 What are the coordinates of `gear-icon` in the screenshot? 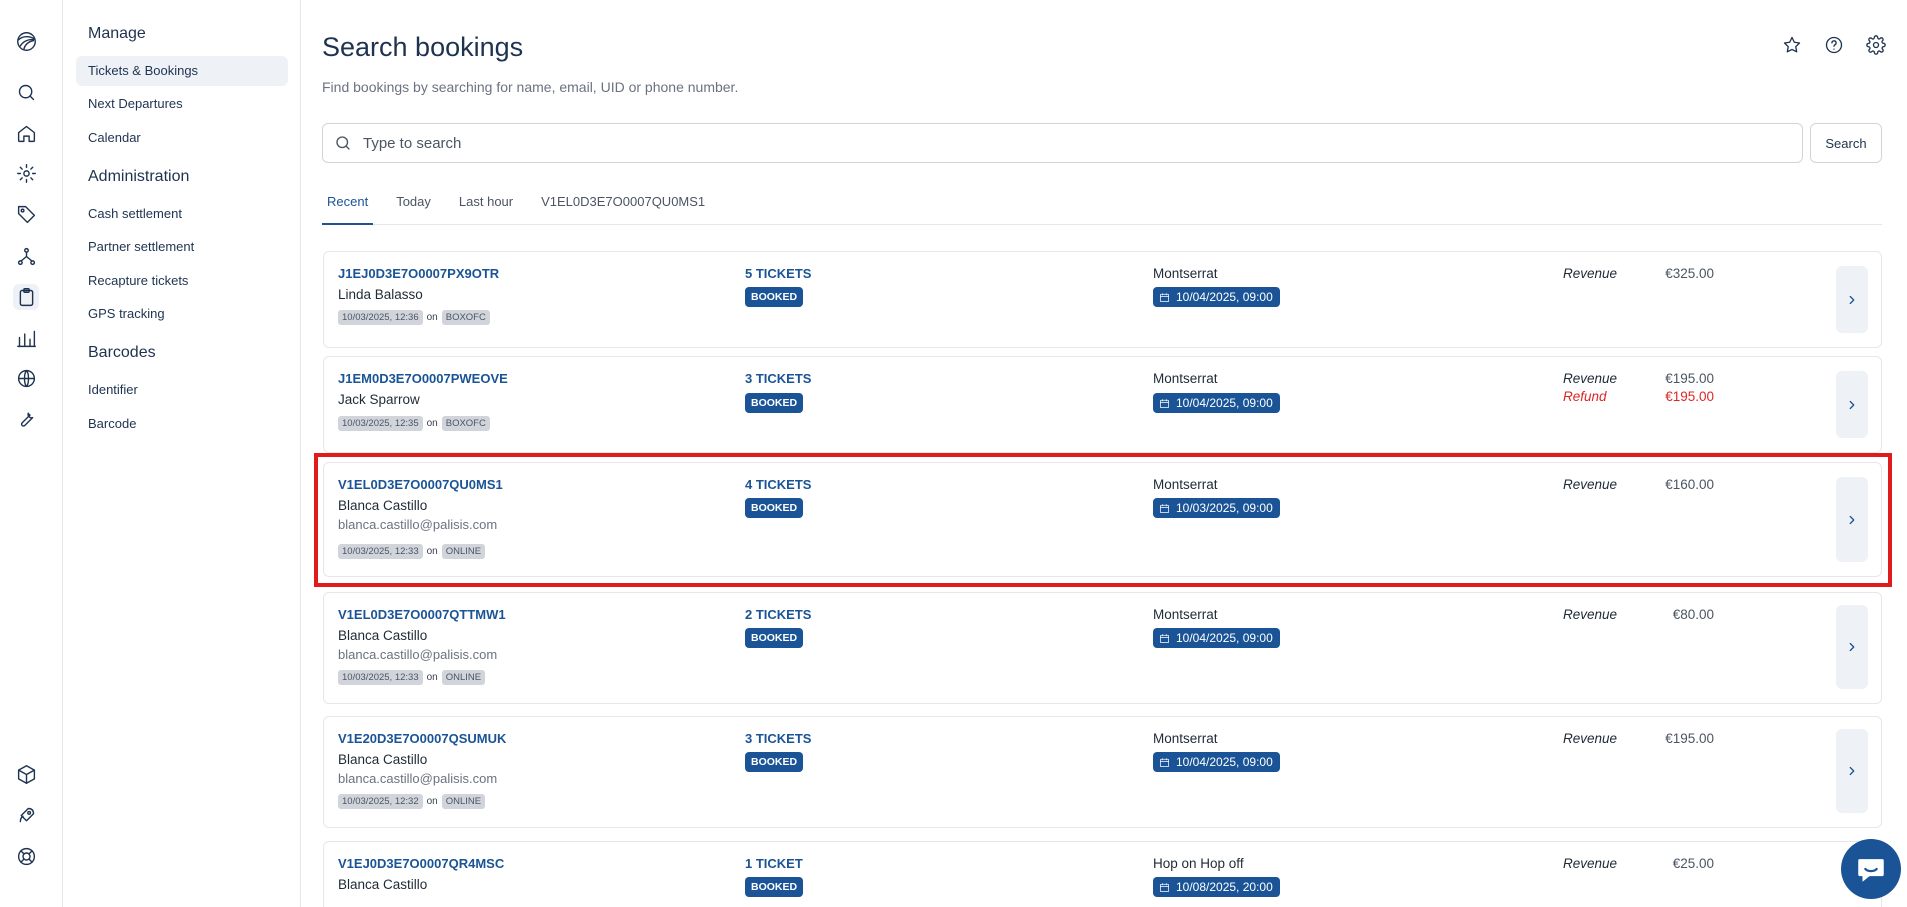 It's located at (1876, 45).